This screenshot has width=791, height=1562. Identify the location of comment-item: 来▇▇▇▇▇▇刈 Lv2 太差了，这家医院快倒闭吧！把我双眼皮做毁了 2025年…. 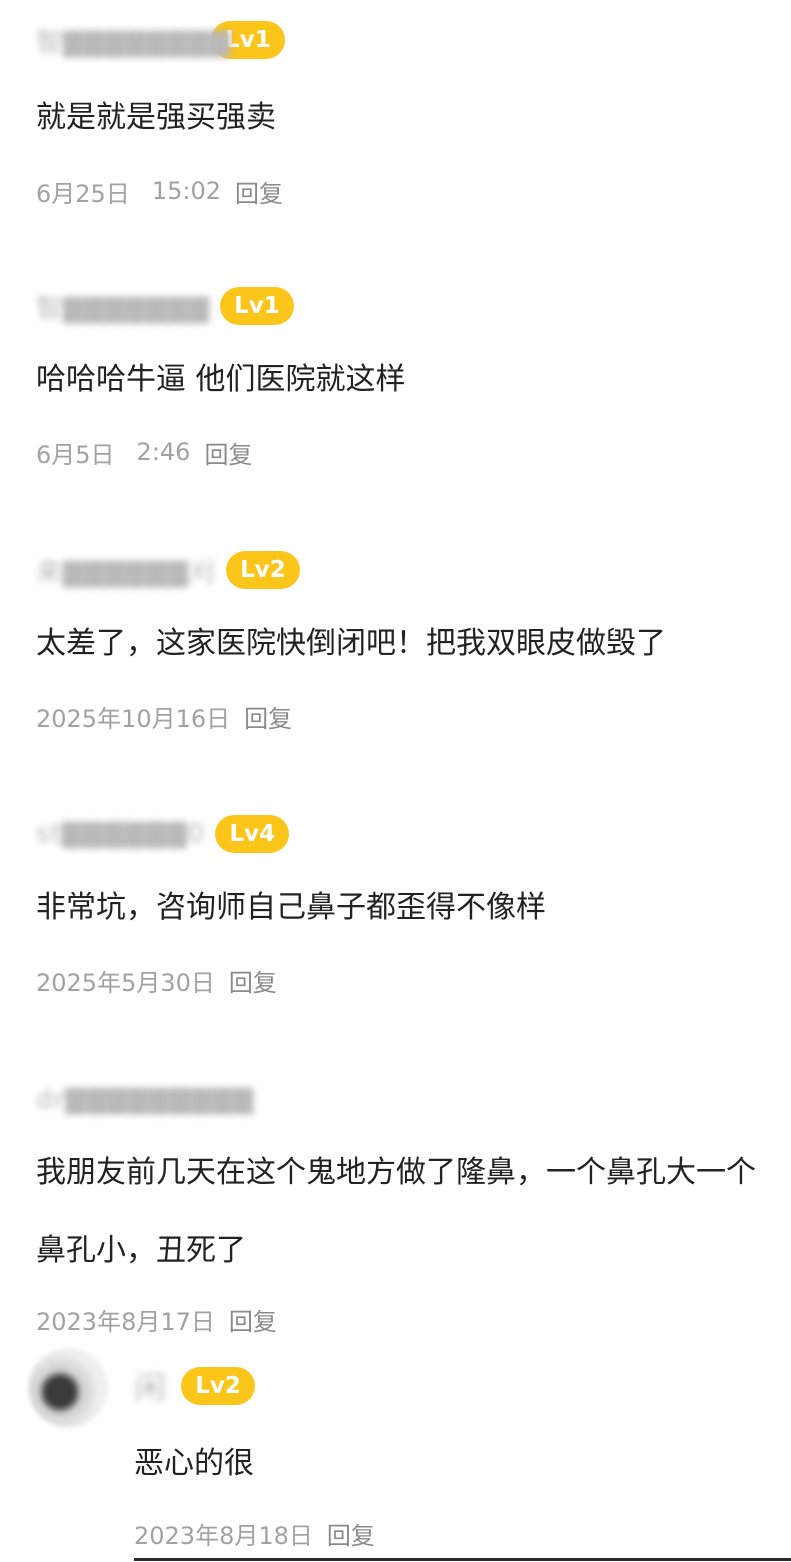
(413, 641).